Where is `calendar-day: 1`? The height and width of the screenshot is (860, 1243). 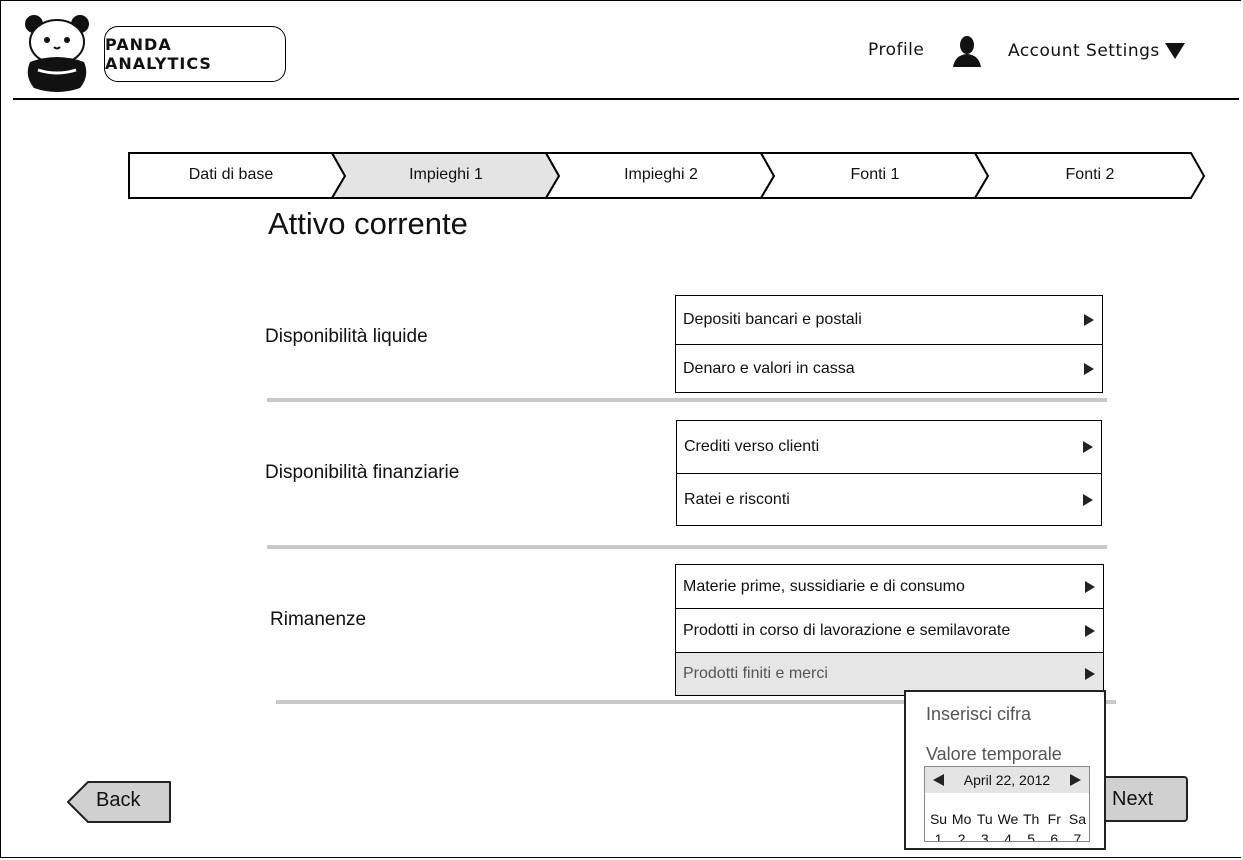
calendar-day: 1 is located at coordinates (938, 836).